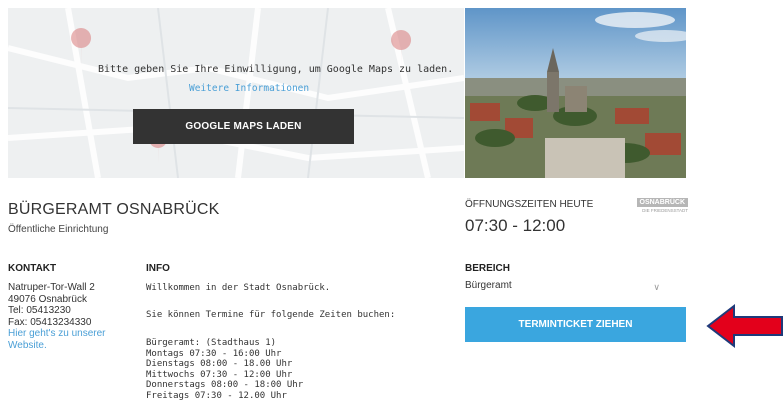  I want to click on logo-wordmark: OSNABRÜCK, so click(662, 202).